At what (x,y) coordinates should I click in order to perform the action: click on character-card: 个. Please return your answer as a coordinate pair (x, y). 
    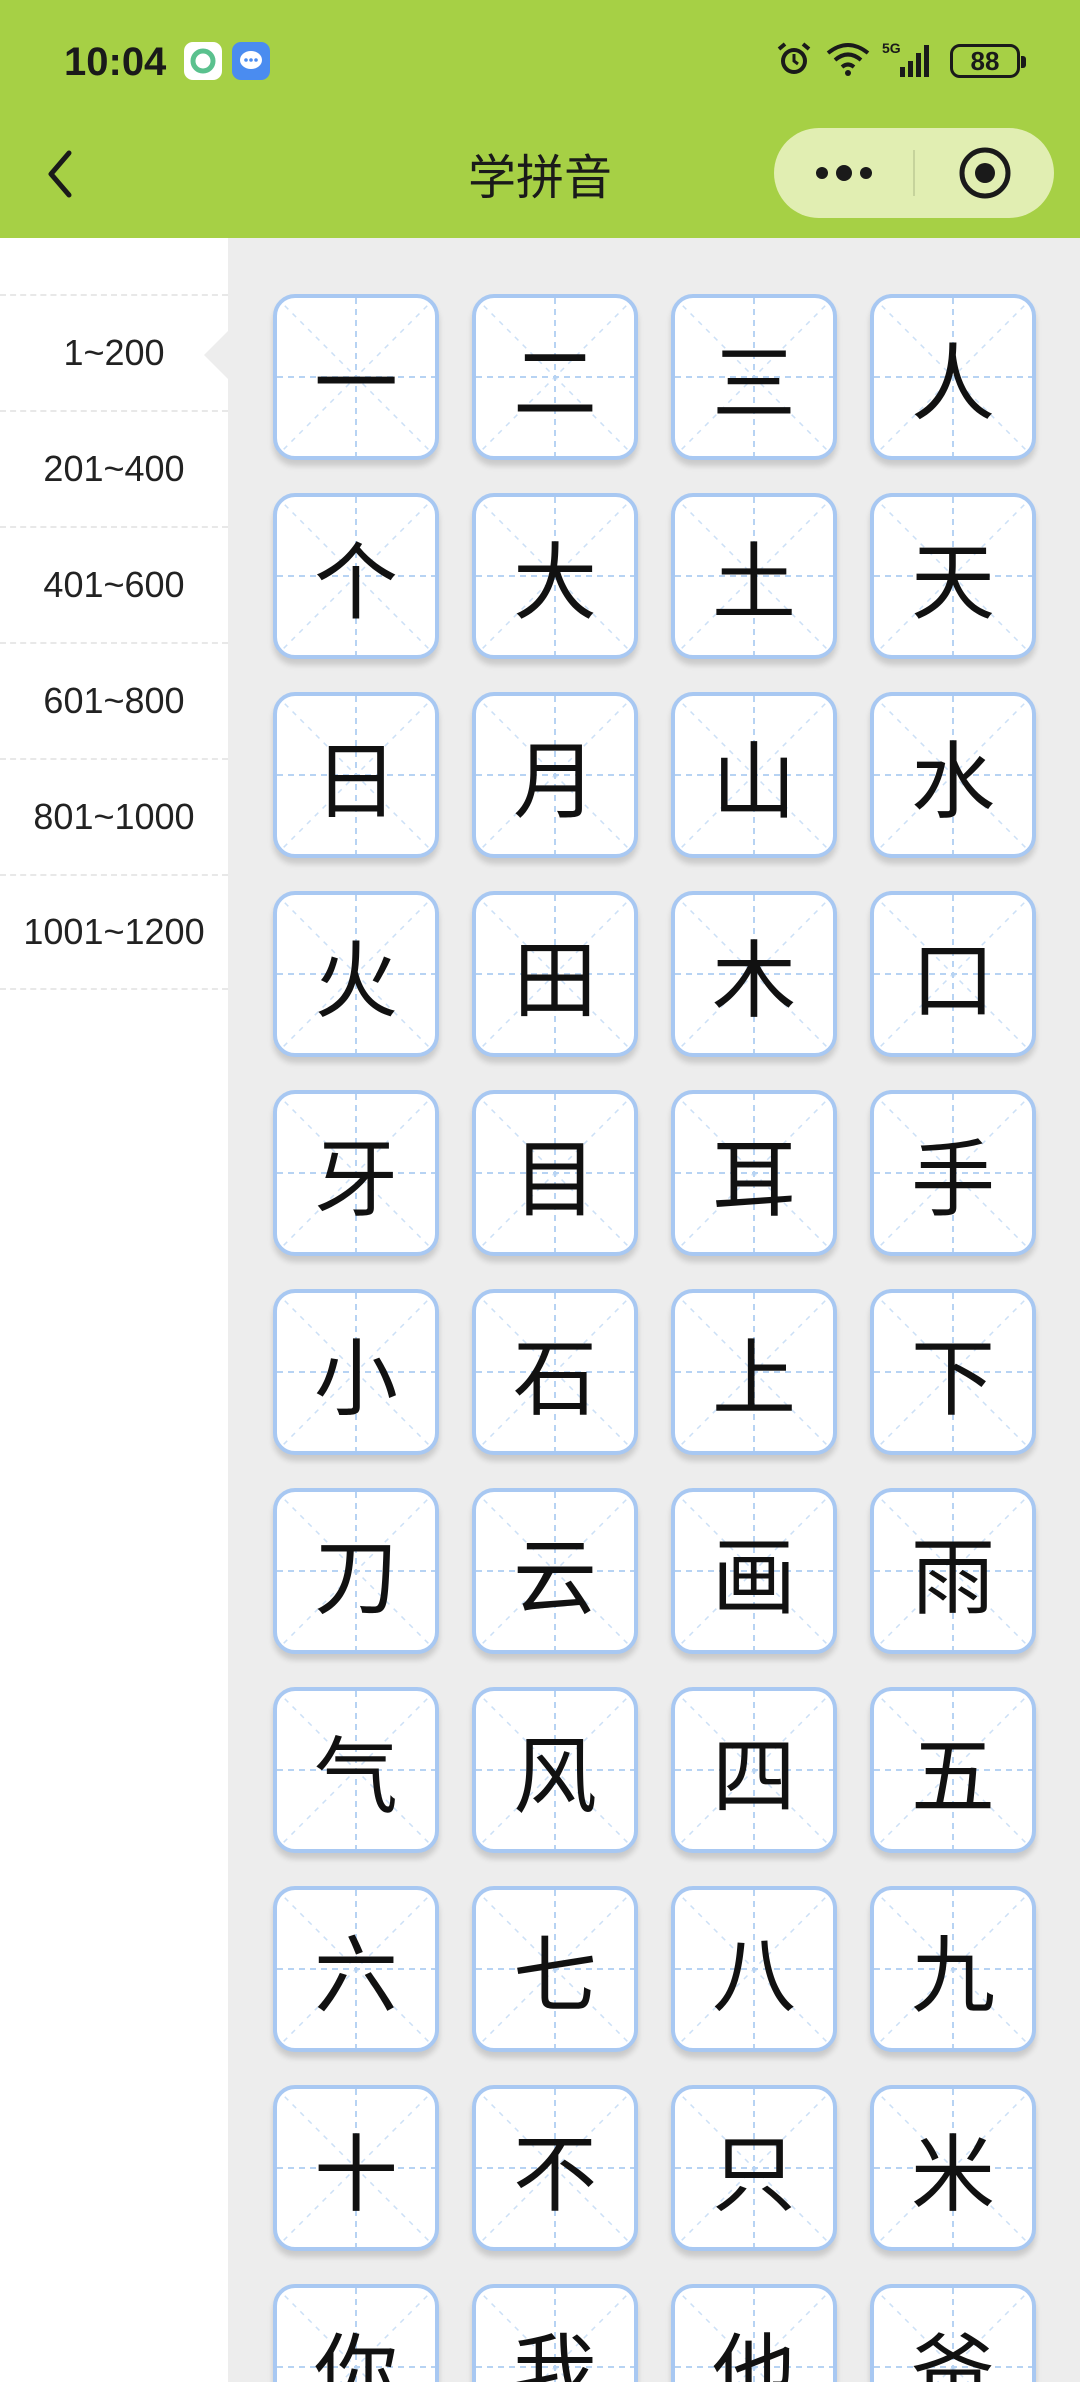
    Looking at the image, I should click on (356, 576).